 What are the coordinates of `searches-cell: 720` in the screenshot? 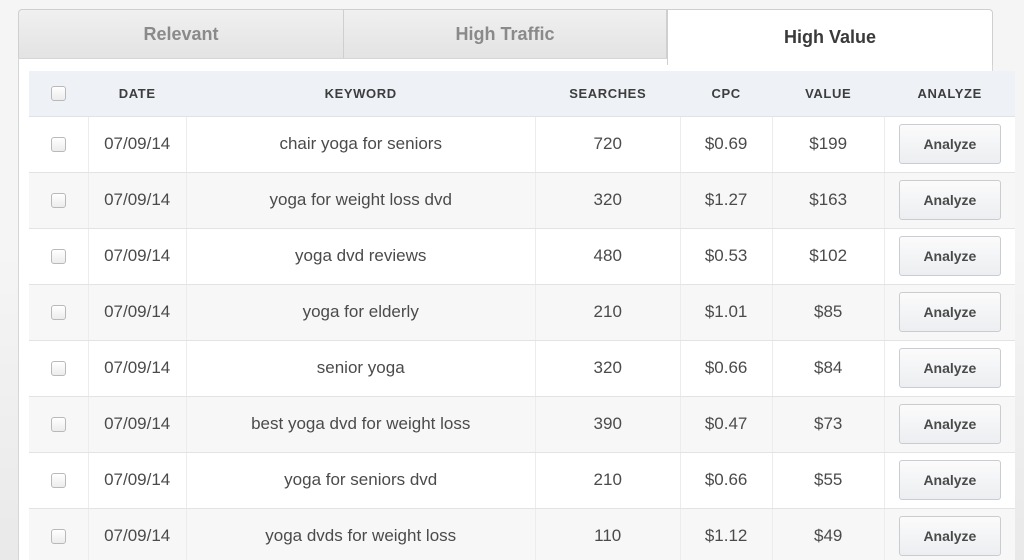 It's located at (608, 144).